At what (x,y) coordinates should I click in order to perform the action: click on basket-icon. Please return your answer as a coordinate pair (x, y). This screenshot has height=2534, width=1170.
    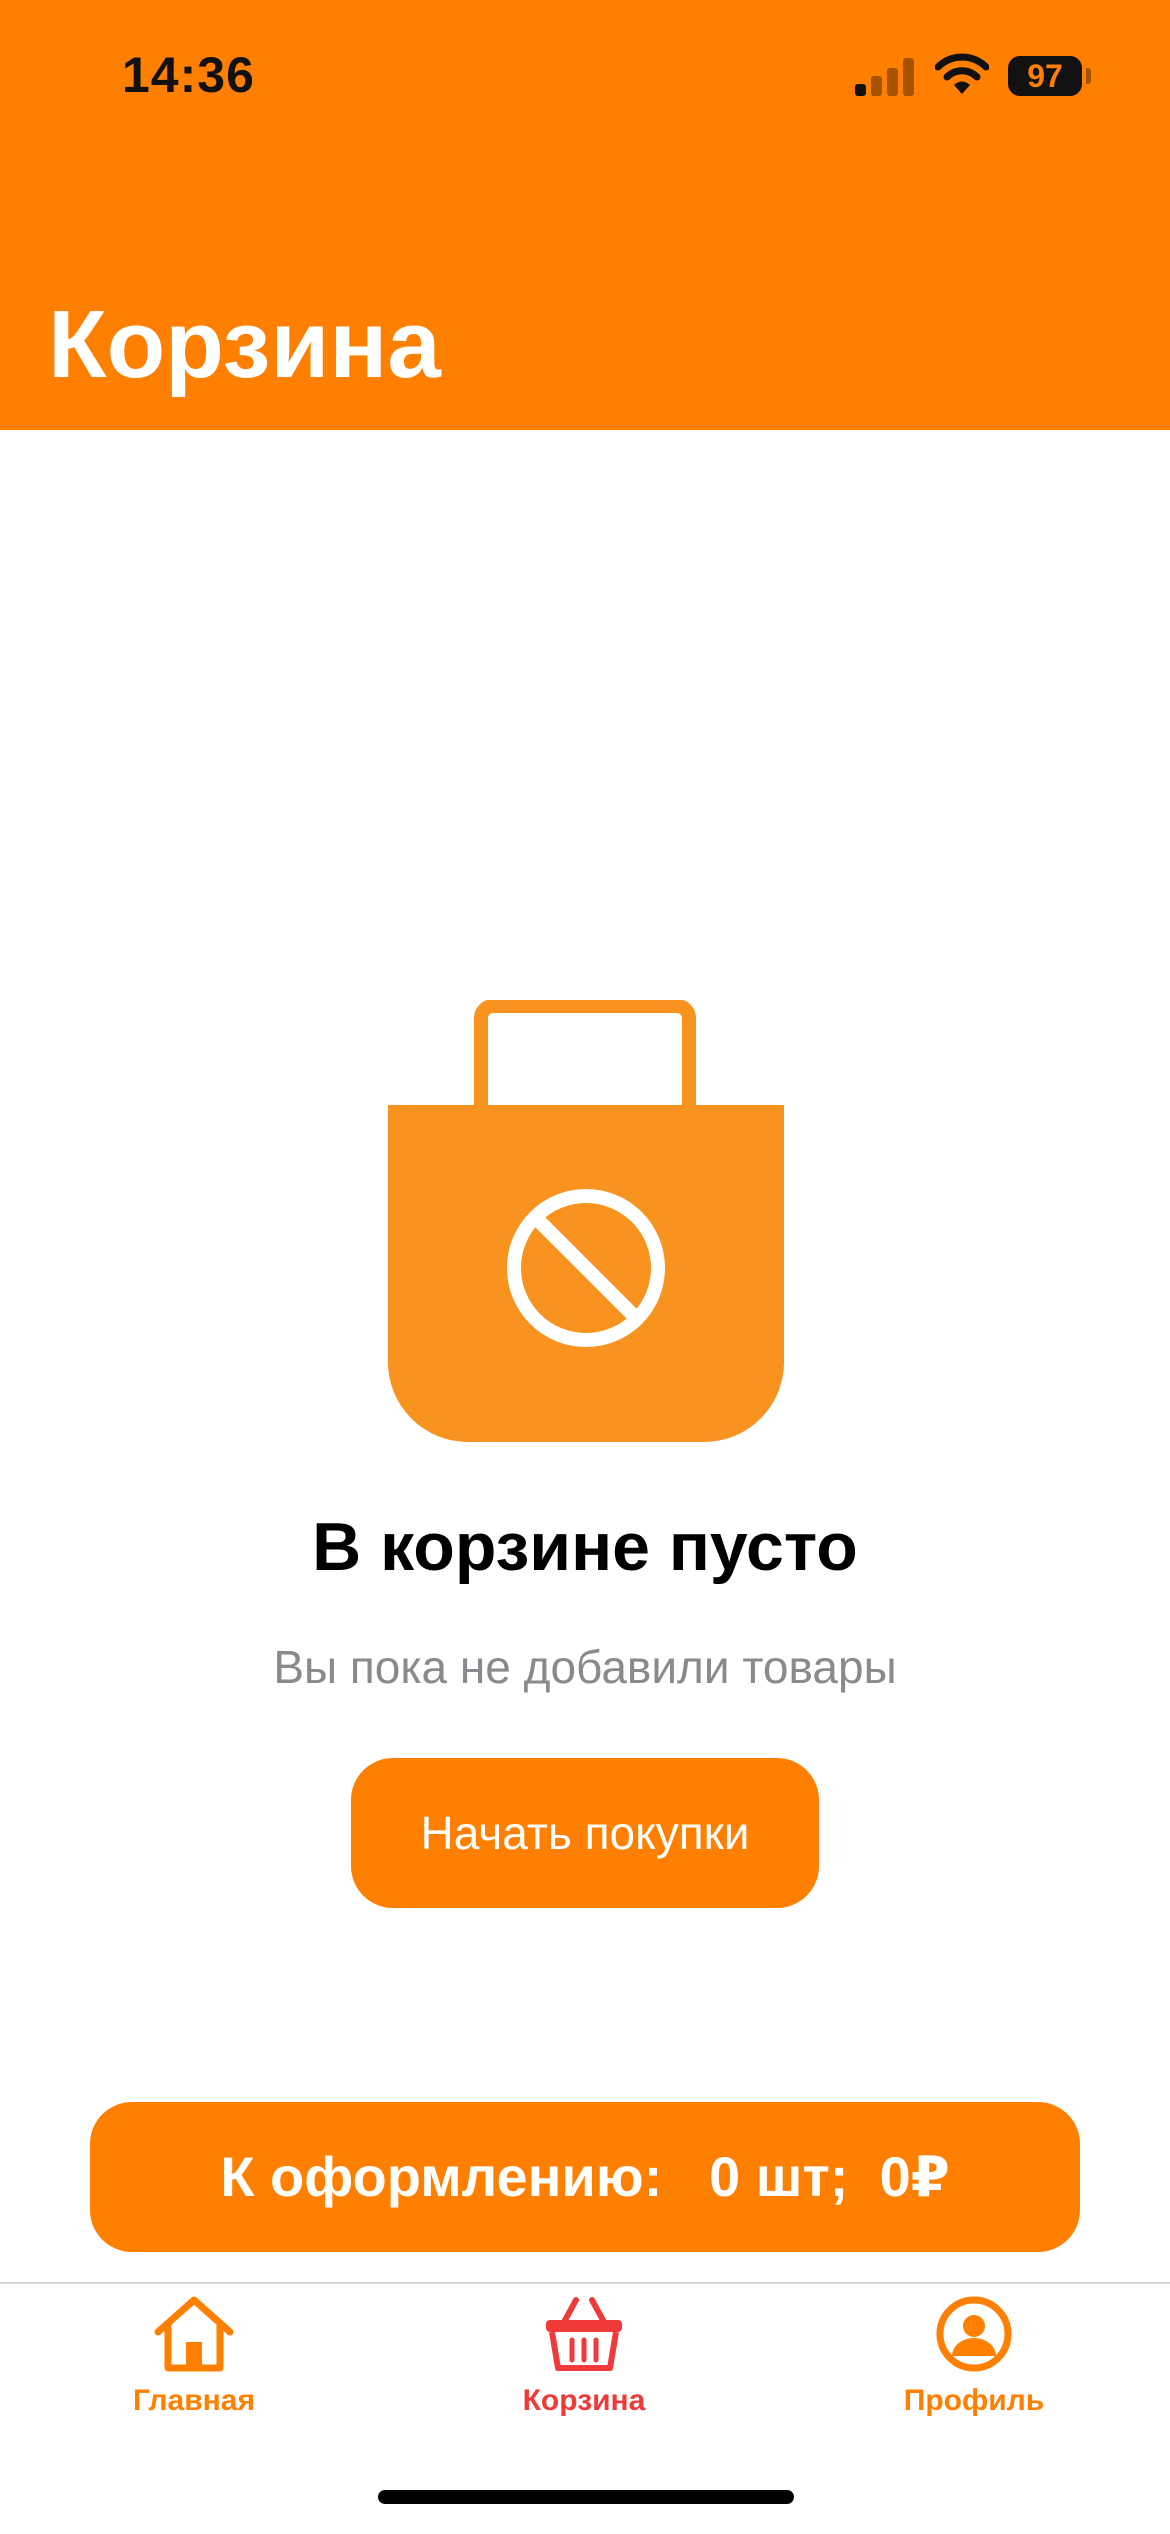
    Looking at the image, I should click on (584, 2334).